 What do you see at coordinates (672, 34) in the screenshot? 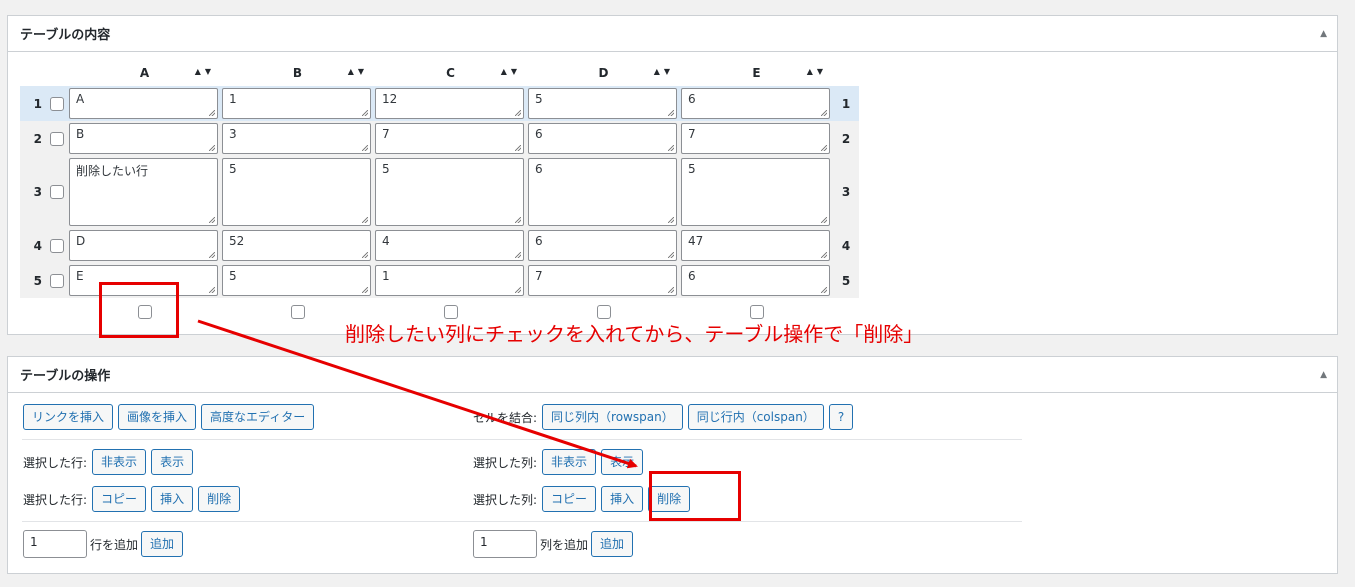
I see `table-content-header: テーブルの内容 ▲` at bounding box center [672, 34].